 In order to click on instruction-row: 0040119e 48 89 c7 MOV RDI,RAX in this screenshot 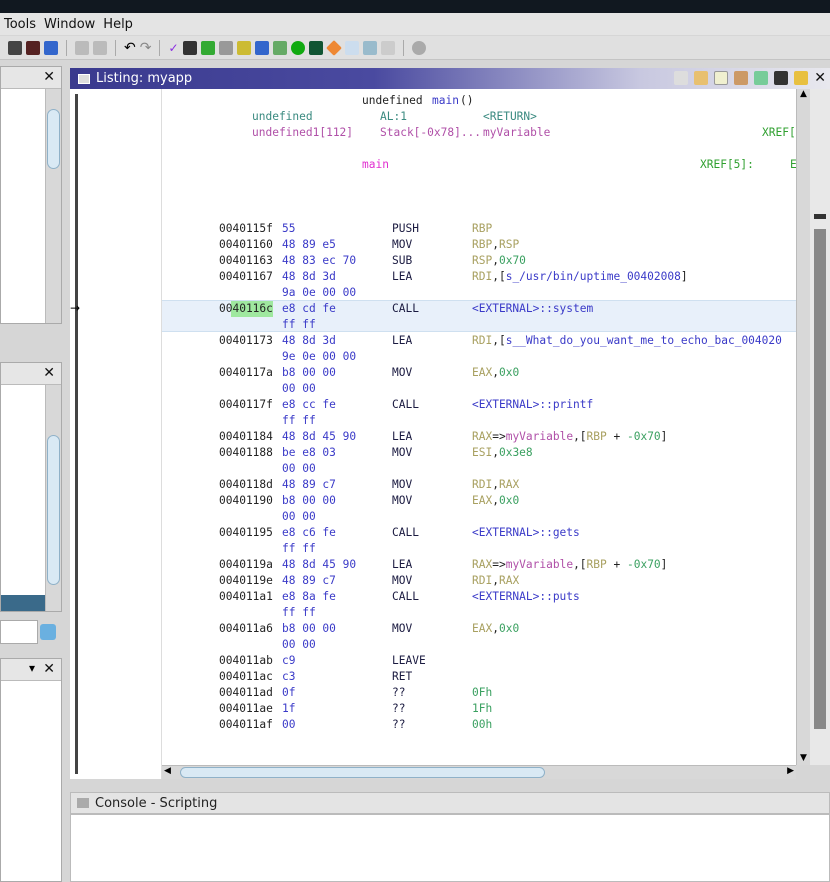, I will do `click(479, 581)`.